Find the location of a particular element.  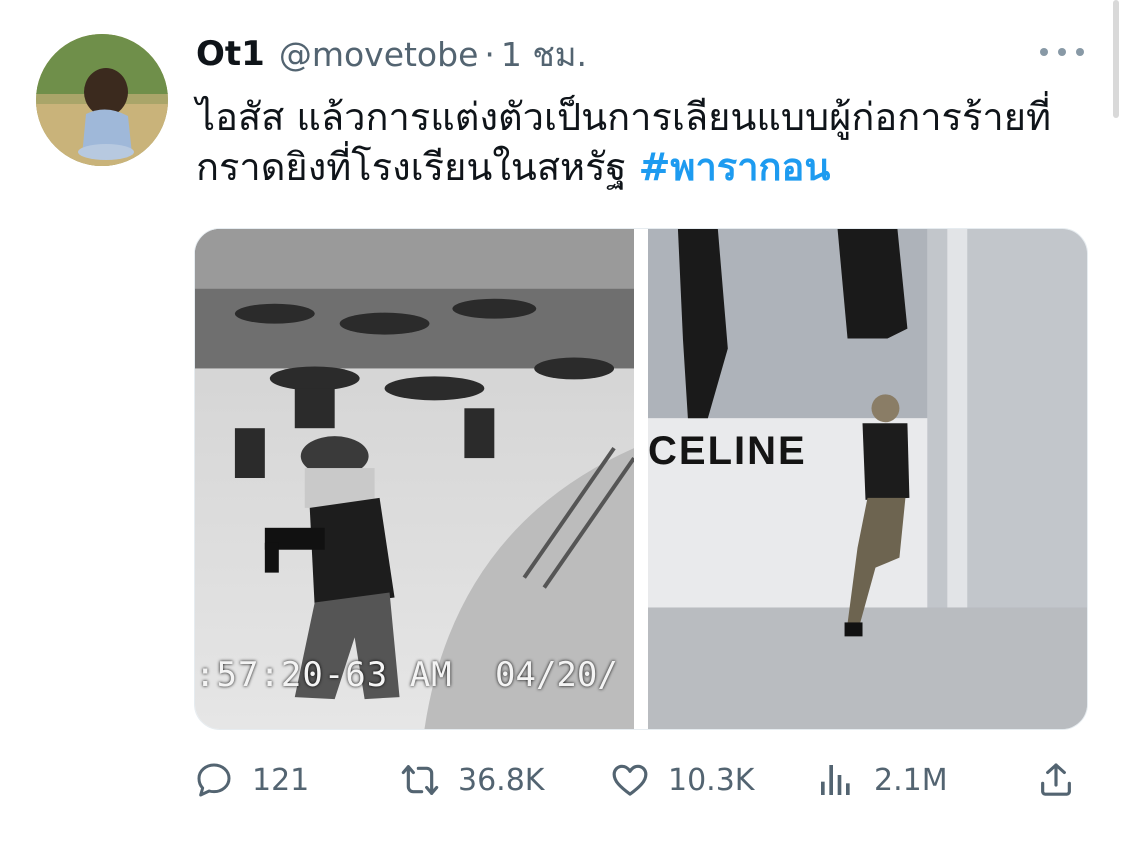

avatar is located at coordinates (102, 100).